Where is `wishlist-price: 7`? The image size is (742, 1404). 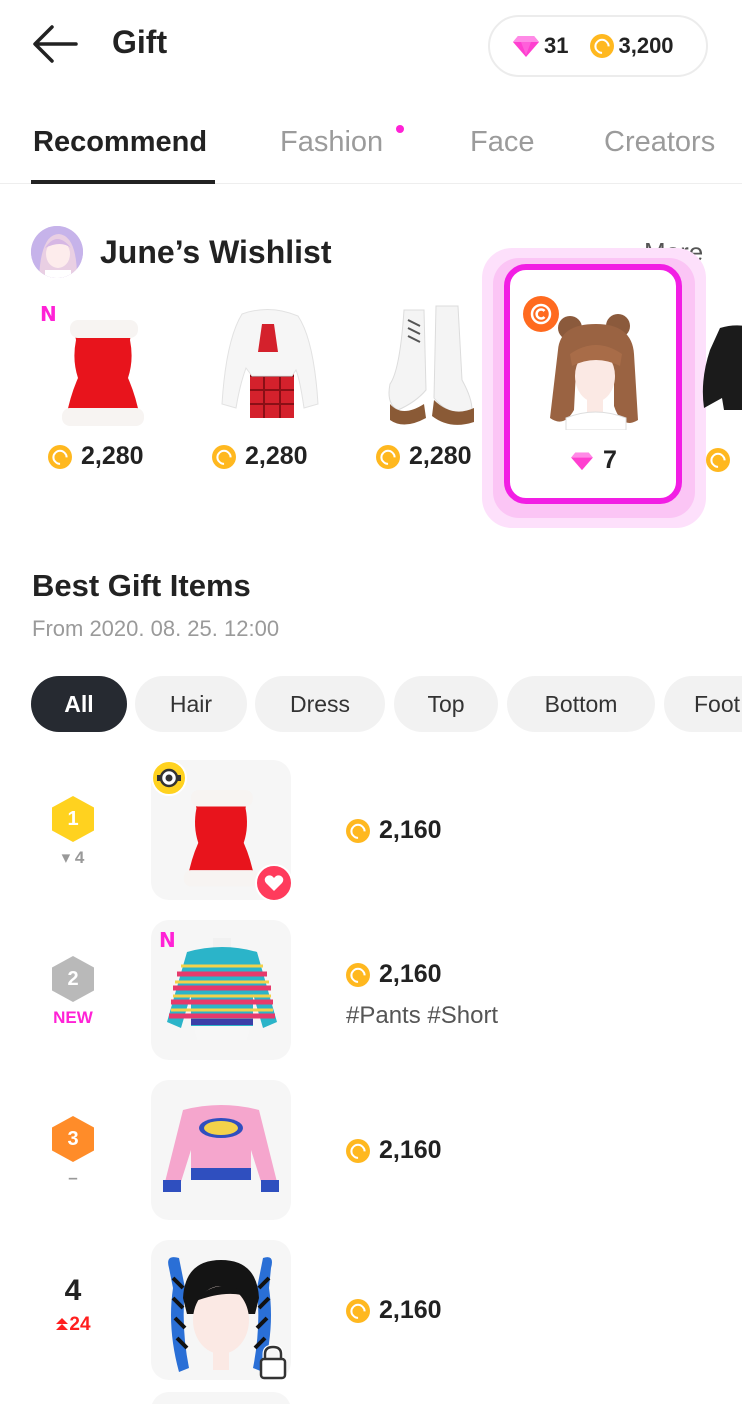 wishlist-price: 7 is located at coordinates (593, 460).